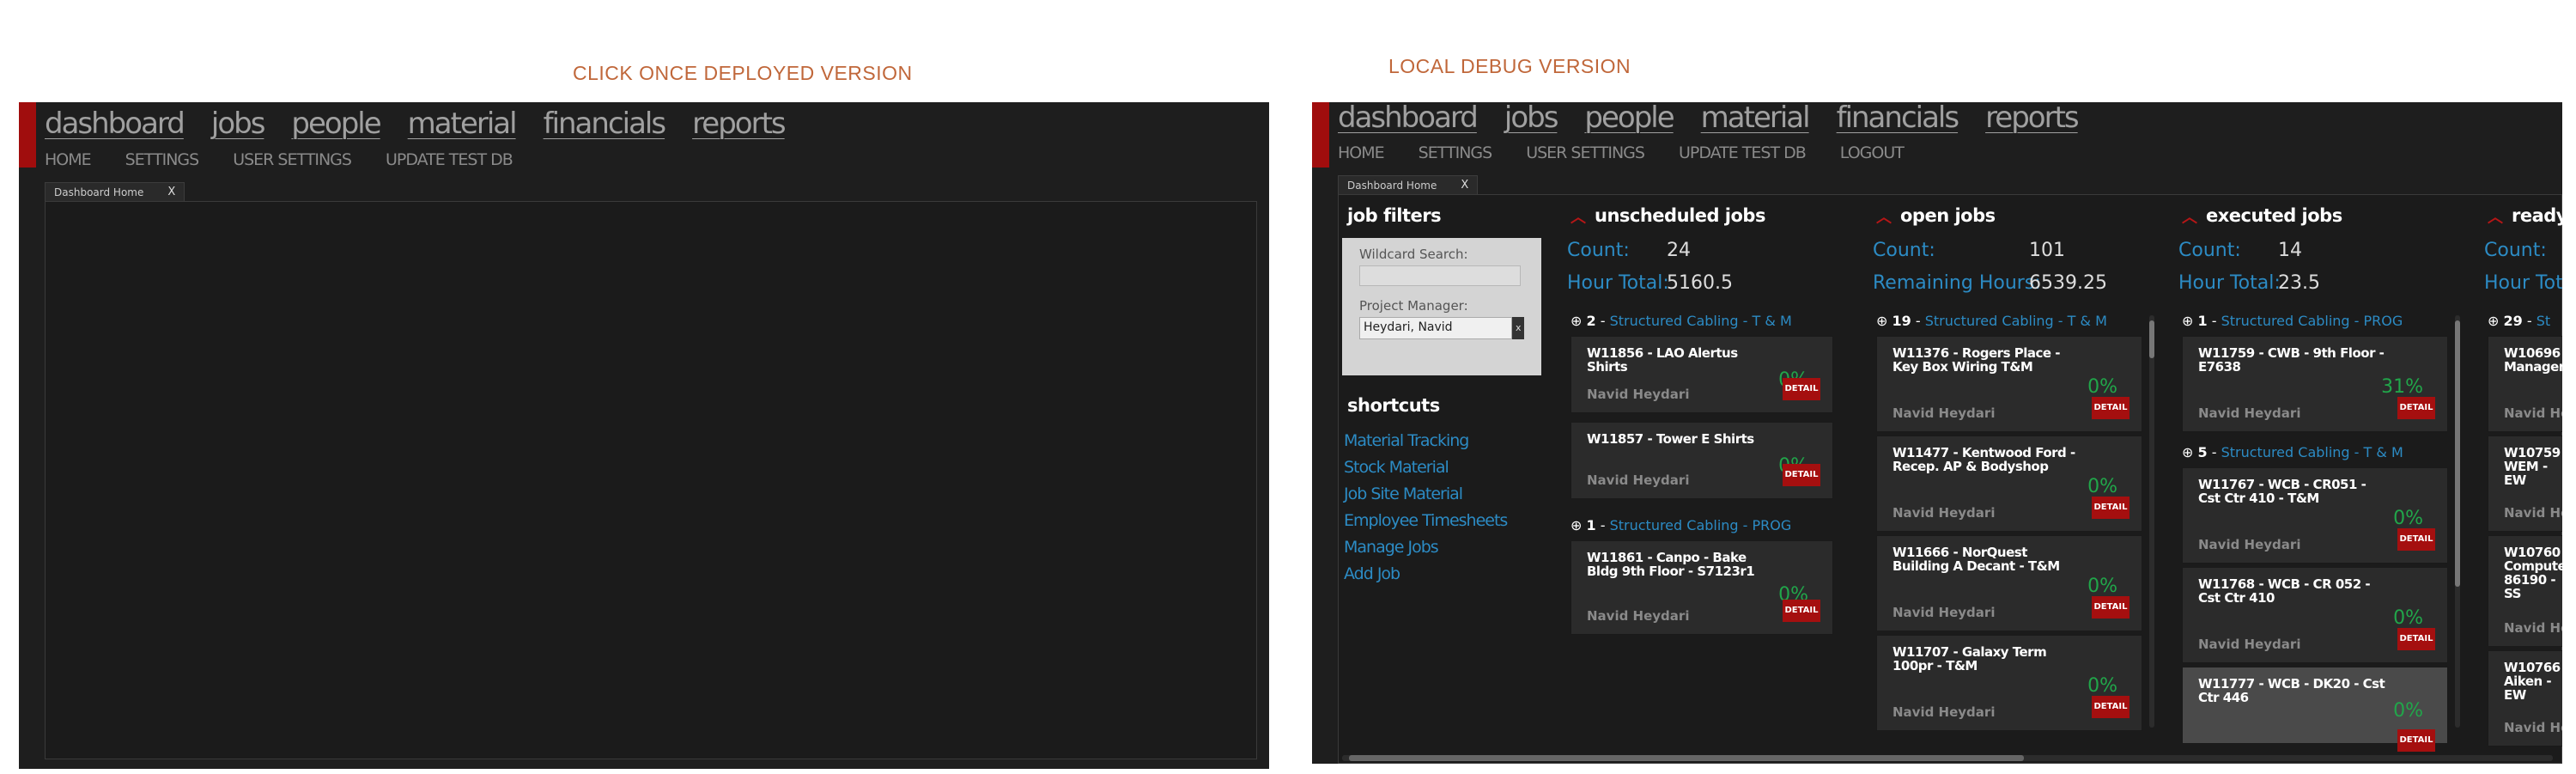 This screenshot has width=2576, height=774. What do you see at coordinates (2533, 681) in the screenshot?
I see `job-title: W10766 - Aiken - EW` at bounding box center [2533, 681].